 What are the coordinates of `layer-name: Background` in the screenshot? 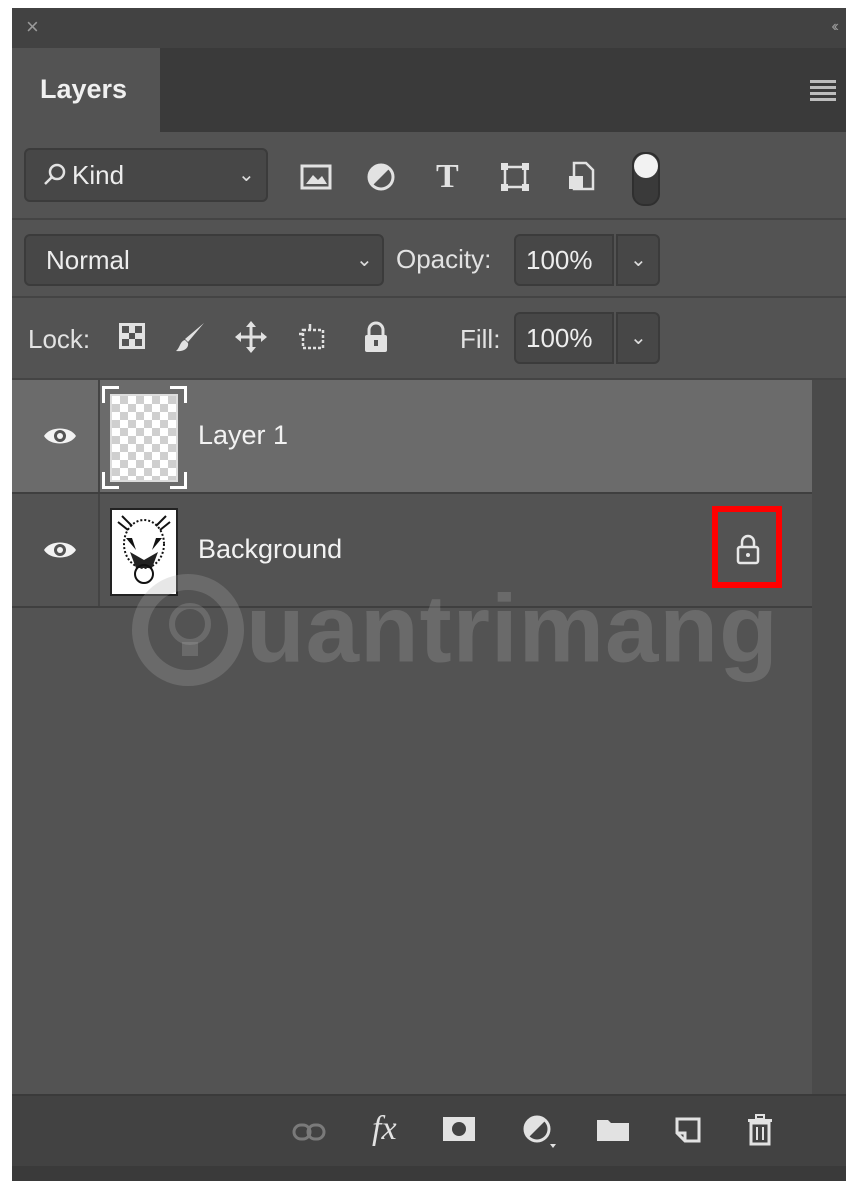 It's located at (270, 549).